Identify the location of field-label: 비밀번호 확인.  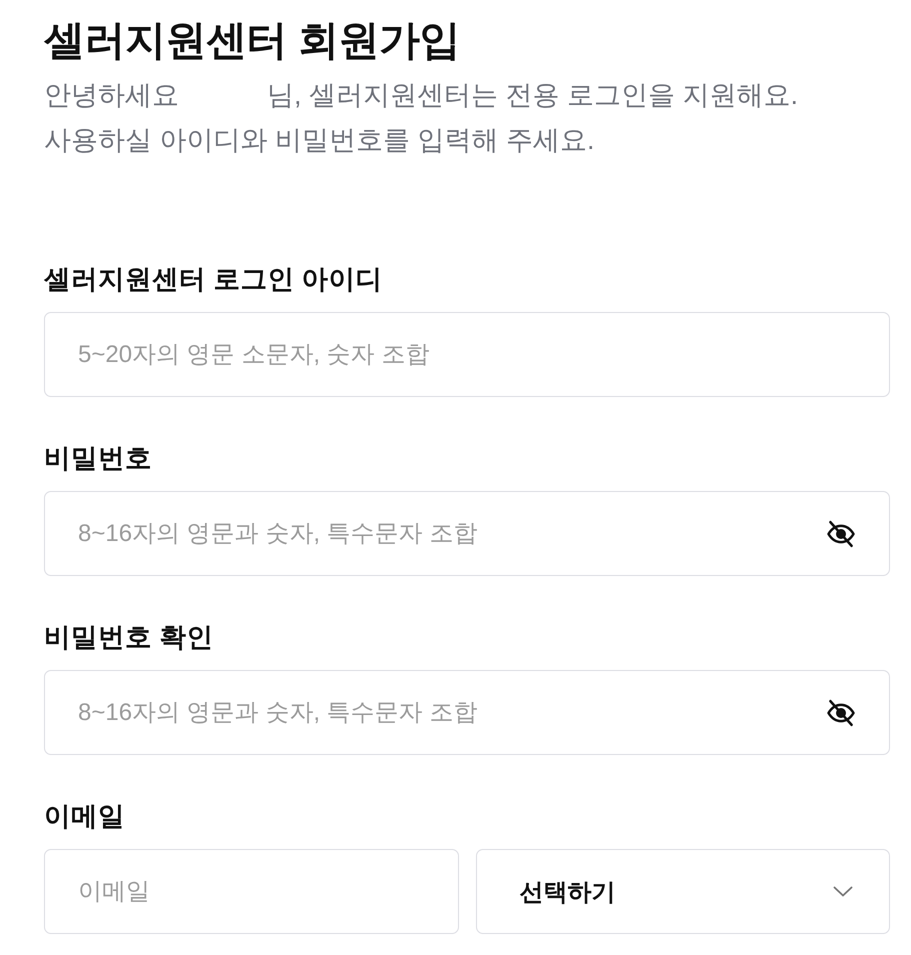
(129, 637).